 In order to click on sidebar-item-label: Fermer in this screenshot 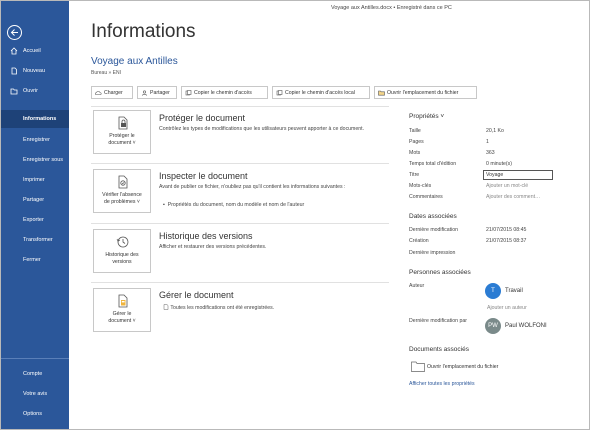, I will do `click(32, 260)`.